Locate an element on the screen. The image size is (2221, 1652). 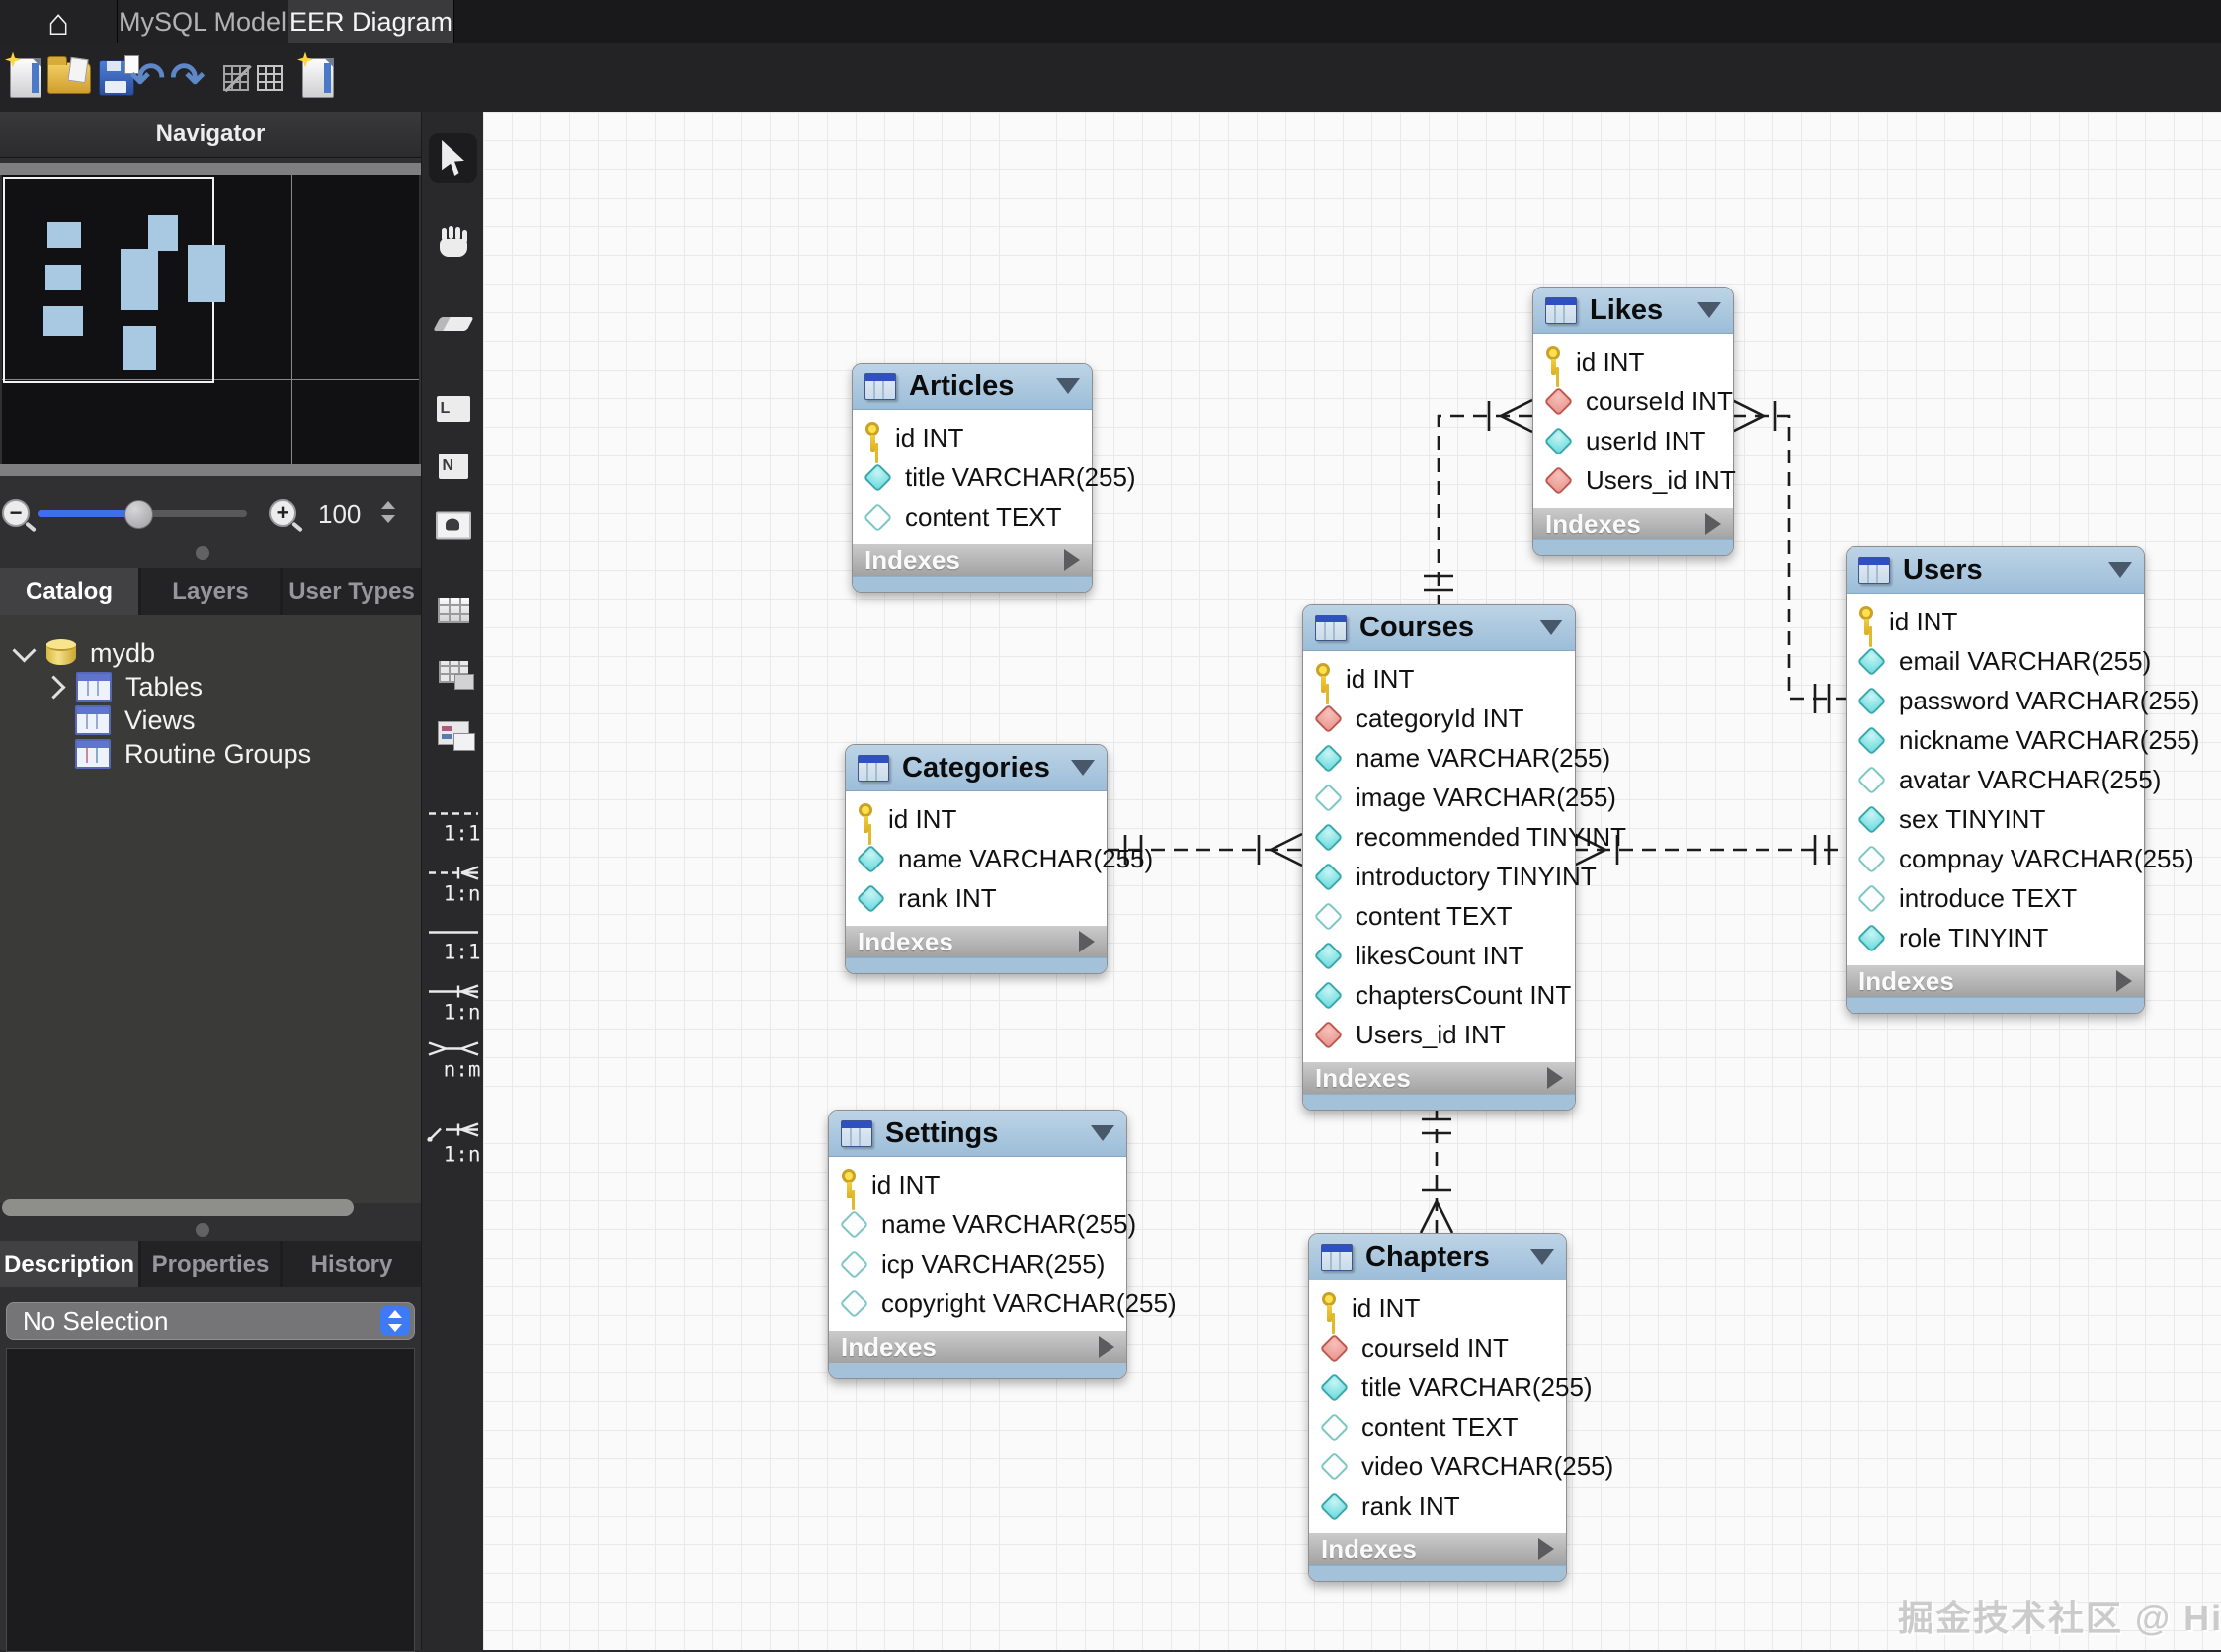
selection-dropdown: No Selection is located at coordinates (211, 1321).